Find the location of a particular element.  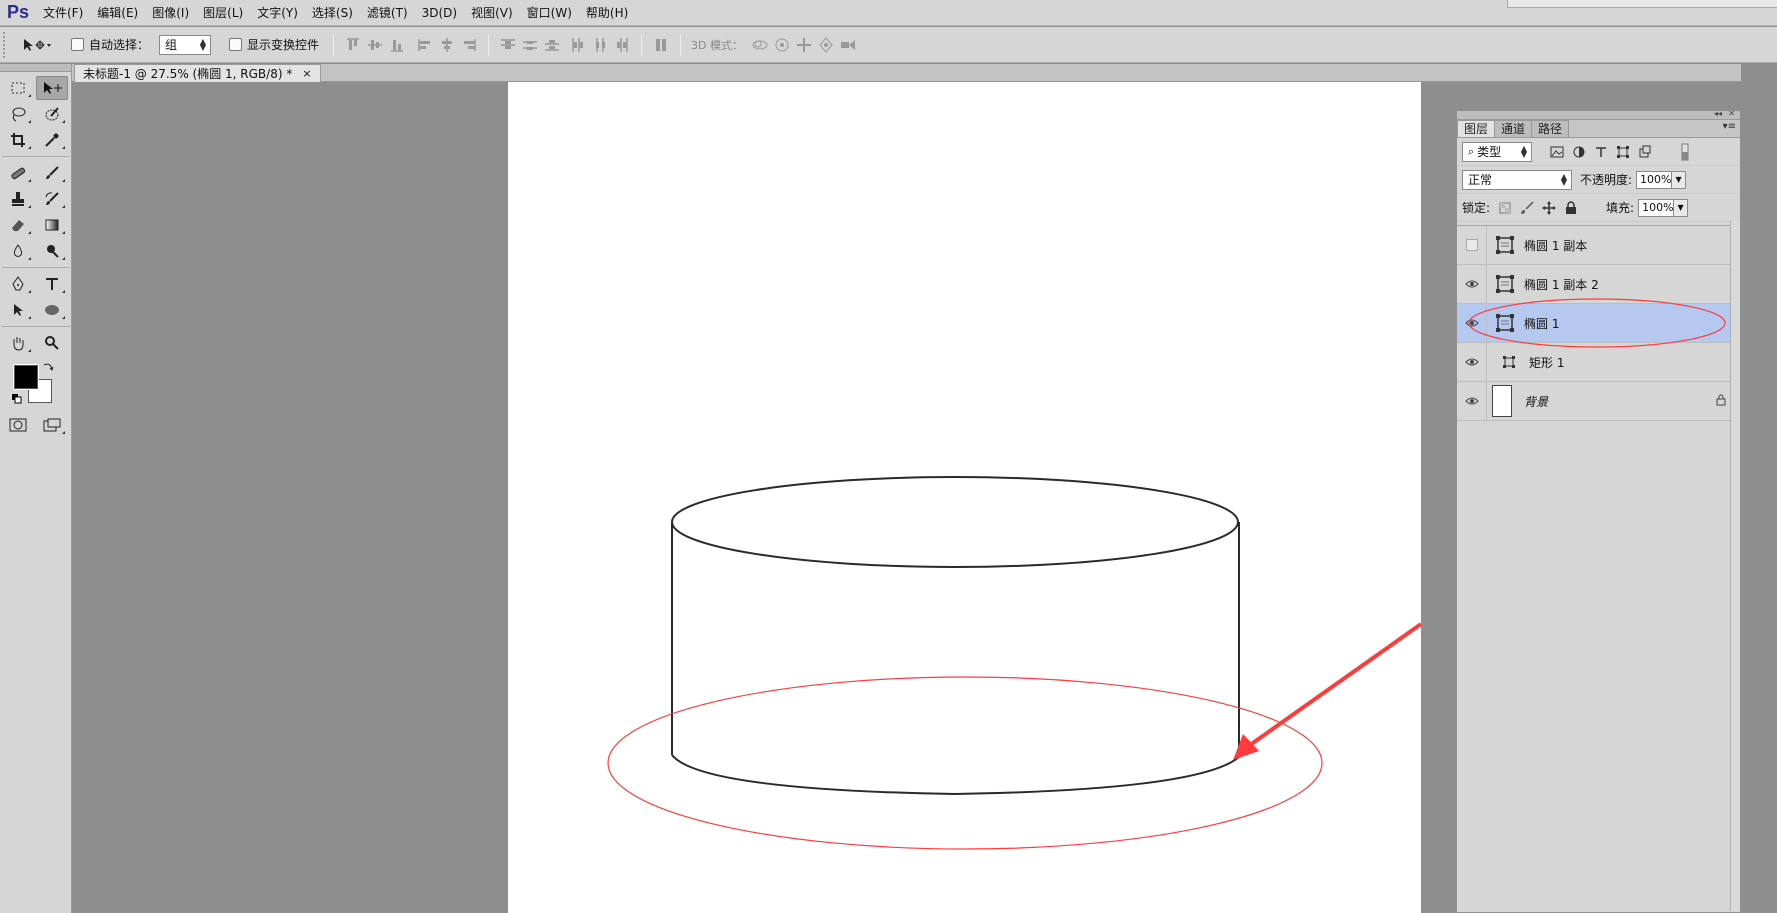

filter-pixel-button is located at coordinates (1557, 152).